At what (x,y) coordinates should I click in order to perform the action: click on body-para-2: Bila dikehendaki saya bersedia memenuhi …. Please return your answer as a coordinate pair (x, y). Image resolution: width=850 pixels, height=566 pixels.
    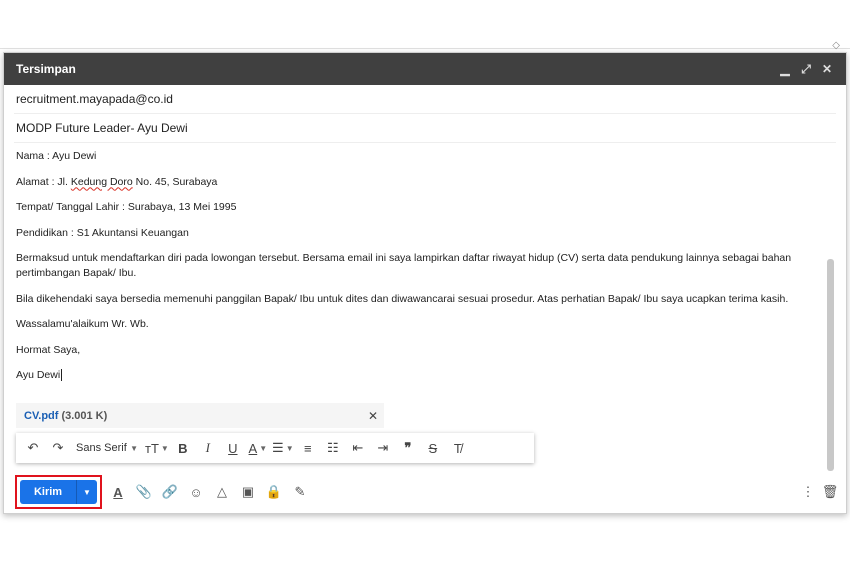
    Looking at the image, I should click on (402, 298).